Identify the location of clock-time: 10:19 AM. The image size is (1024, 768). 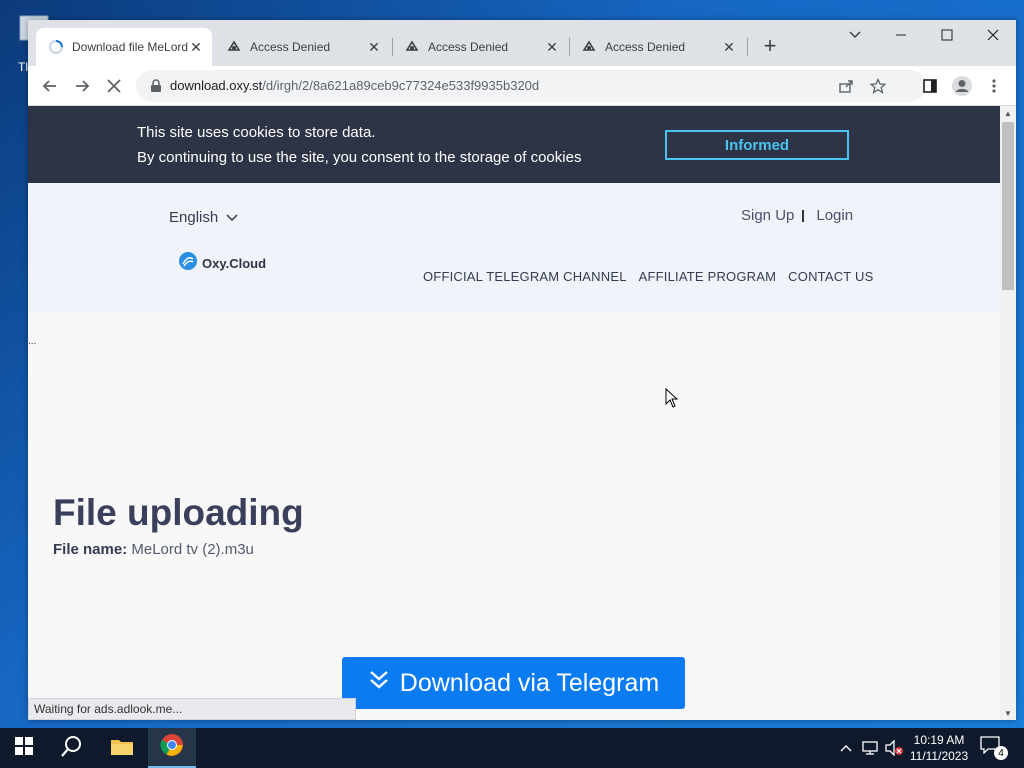
(939, 740).